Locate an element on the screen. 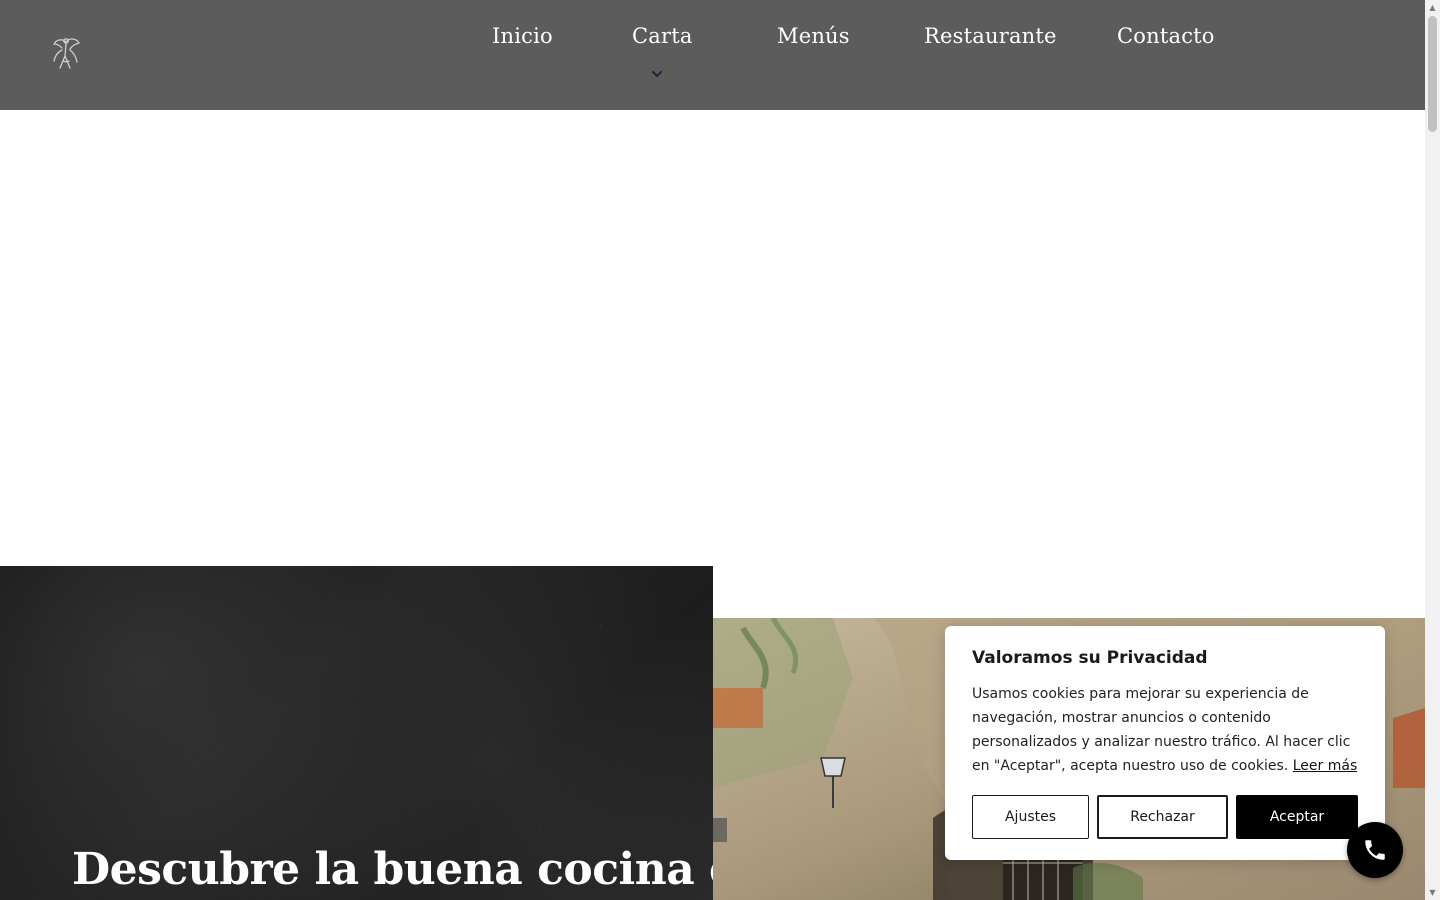 Image resolution: width=1440 pixels, height=900 pixels. hero-title: Descubre la buena cocina en is located at coordinates (392, 869).